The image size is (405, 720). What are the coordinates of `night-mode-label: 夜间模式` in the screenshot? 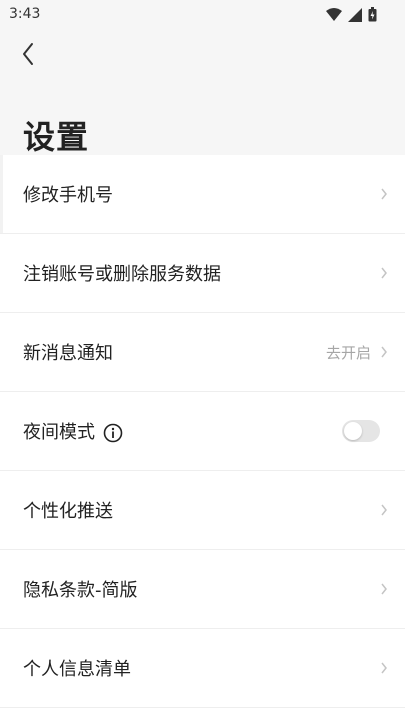 It's located at (59, 432).